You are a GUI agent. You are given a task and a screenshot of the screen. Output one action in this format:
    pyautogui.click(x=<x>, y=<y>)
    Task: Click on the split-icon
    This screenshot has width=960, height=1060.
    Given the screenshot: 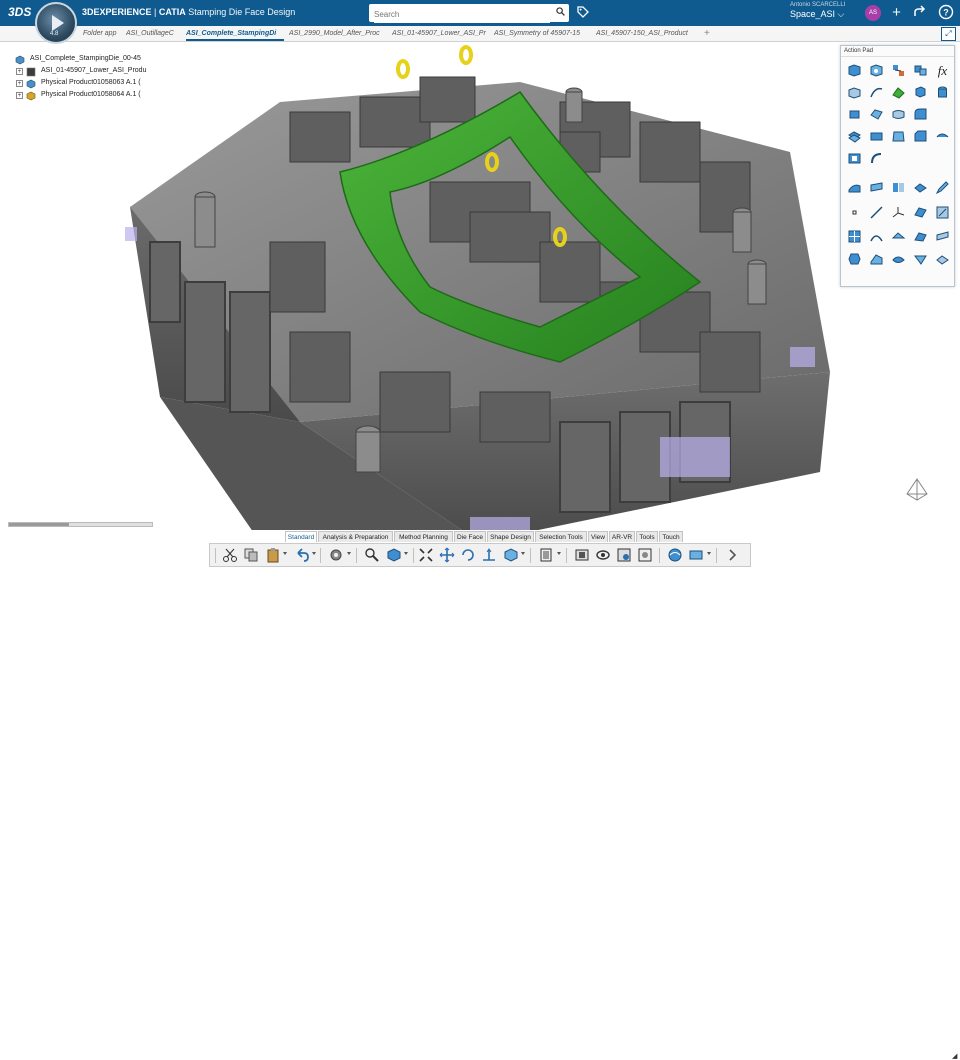 What is the action you would take?
    pyautogui.click(x=942, y=136)
    